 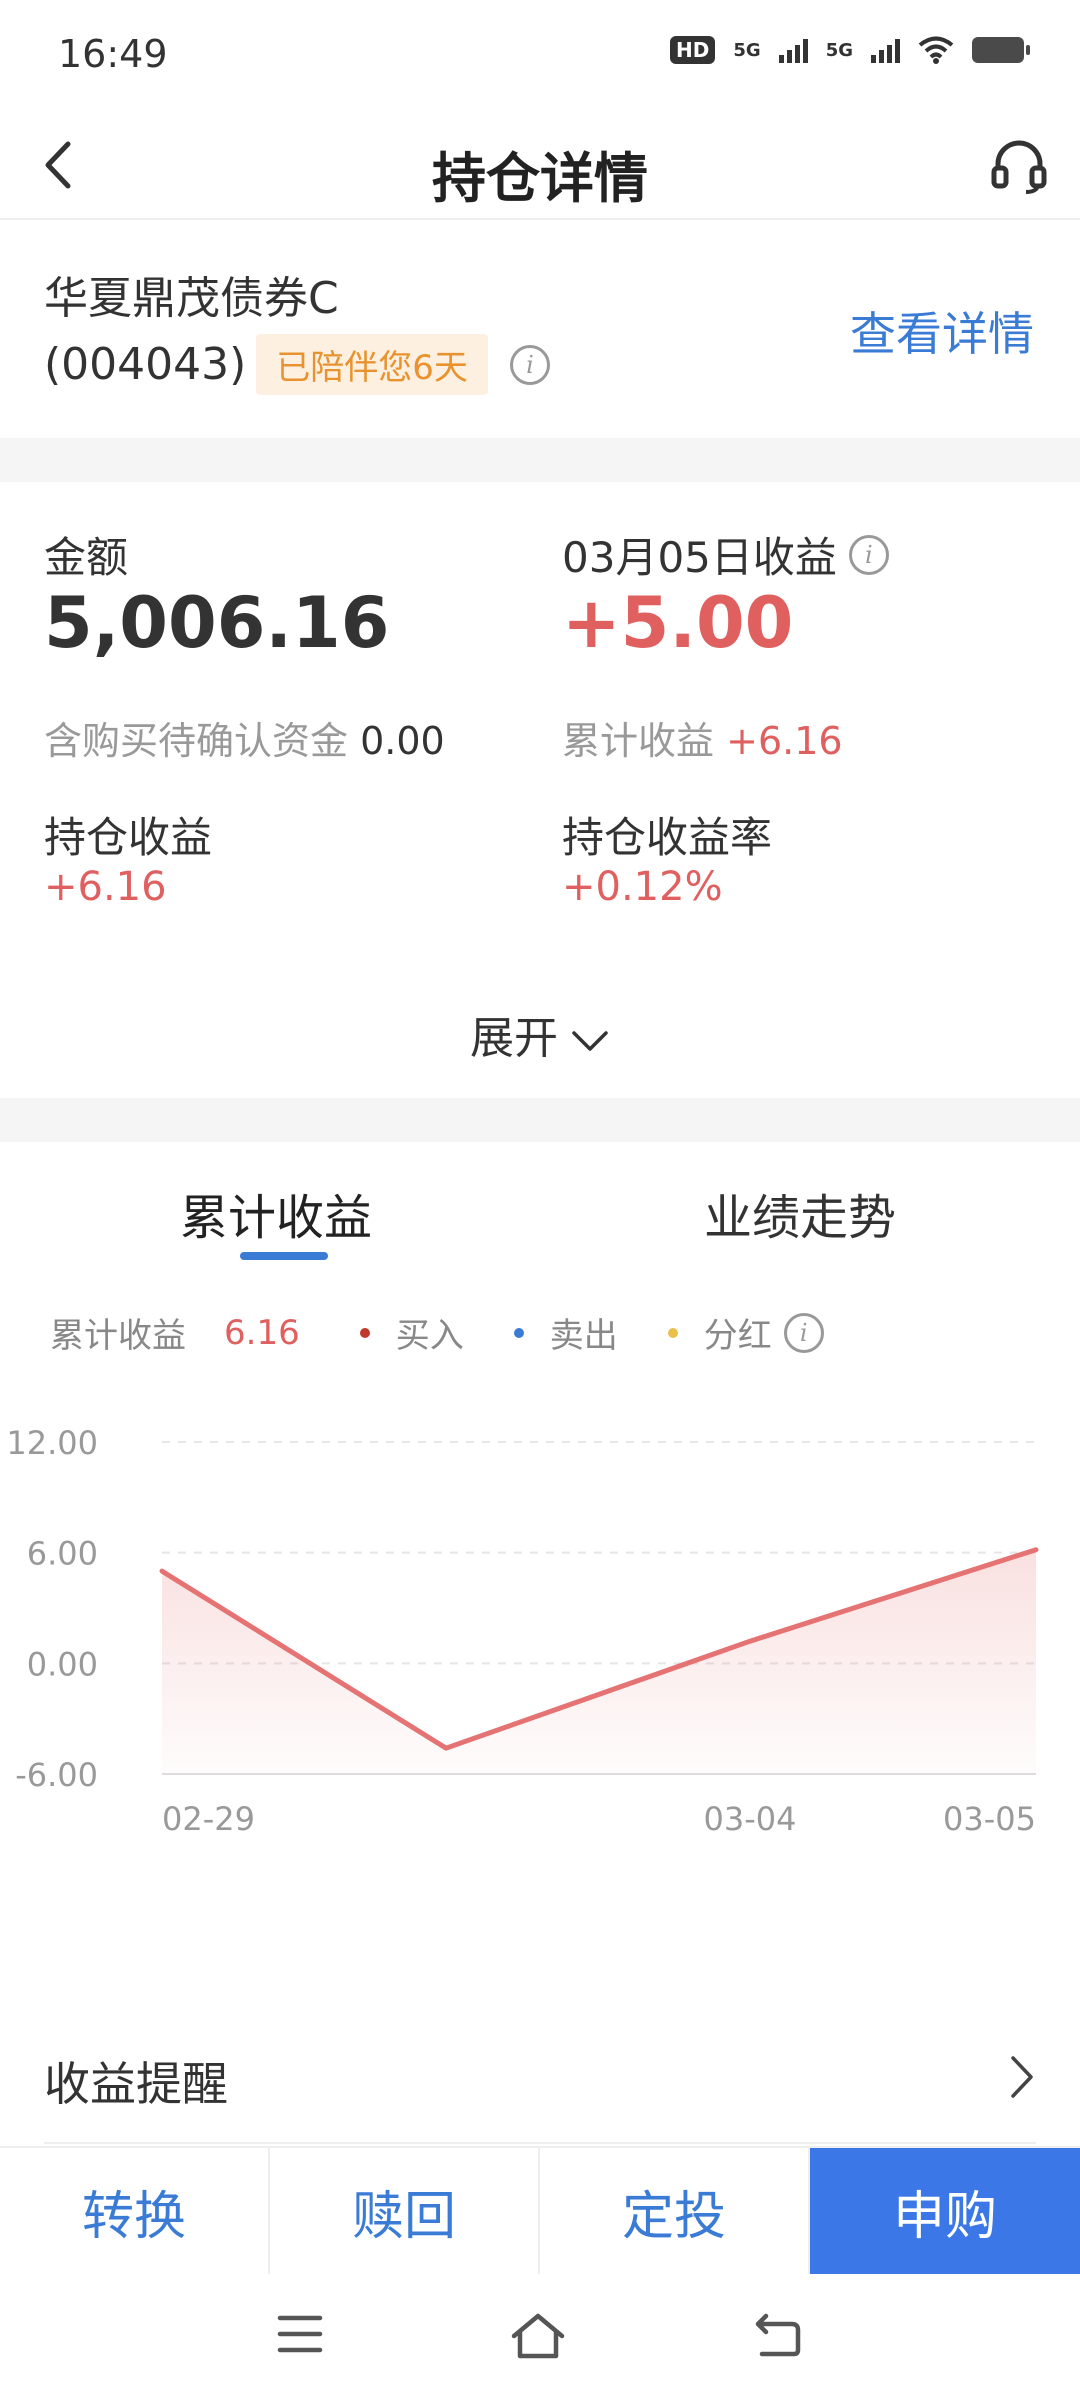 I want to click on legend-dividend-label: 分红, so click(x=737, y=1336).